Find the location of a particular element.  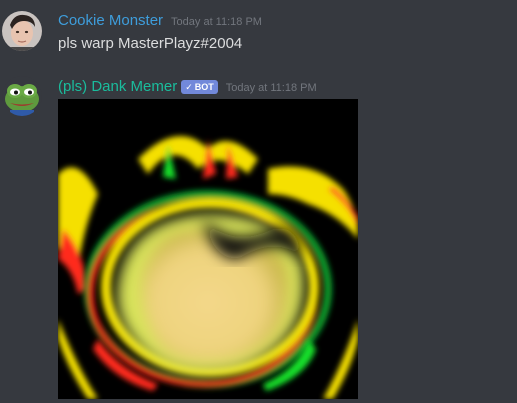

verified-check-icon: ✓ is located at coordinates (189, 86).